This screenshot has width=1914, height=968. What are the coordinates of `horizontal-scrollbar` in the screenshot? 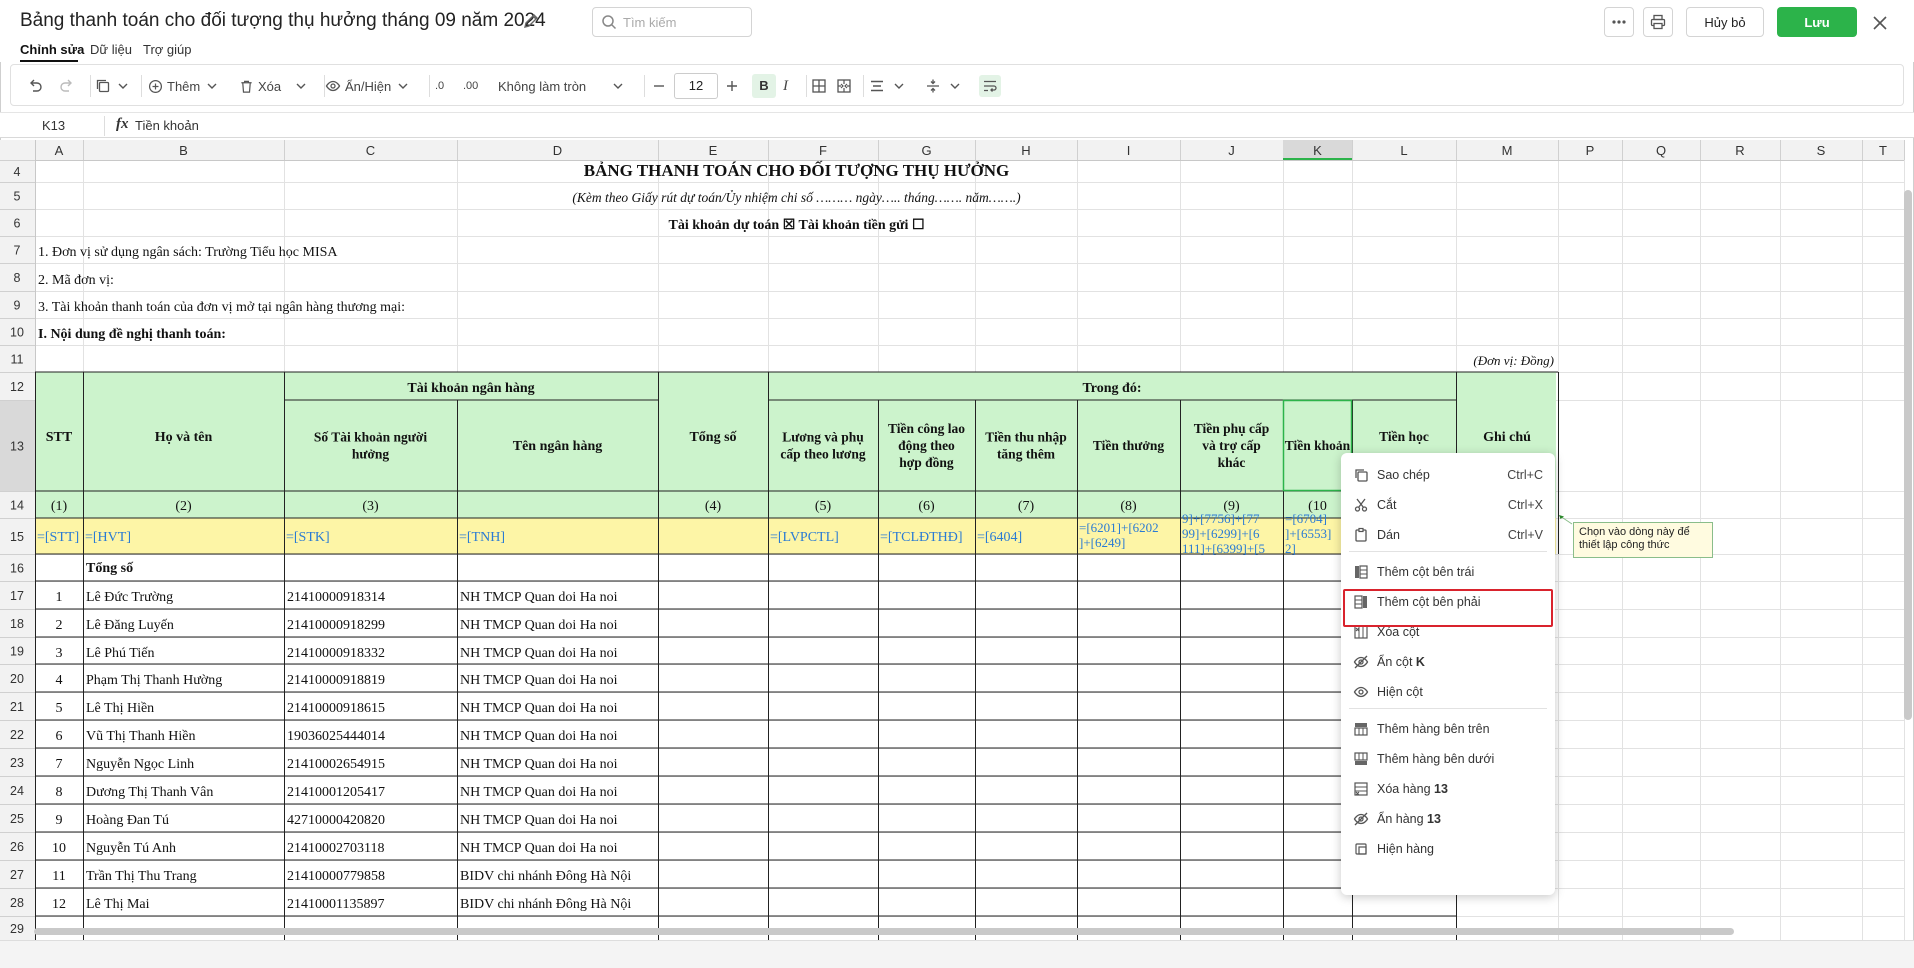 It's located at (884, 931).